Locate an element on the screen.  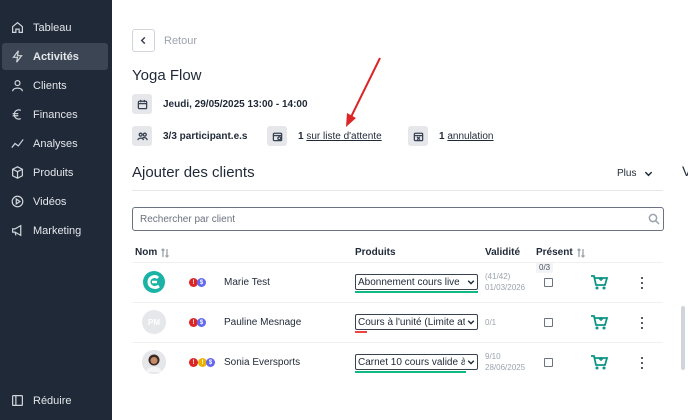
chevron-left-icon is located at coordinates (143, 40).